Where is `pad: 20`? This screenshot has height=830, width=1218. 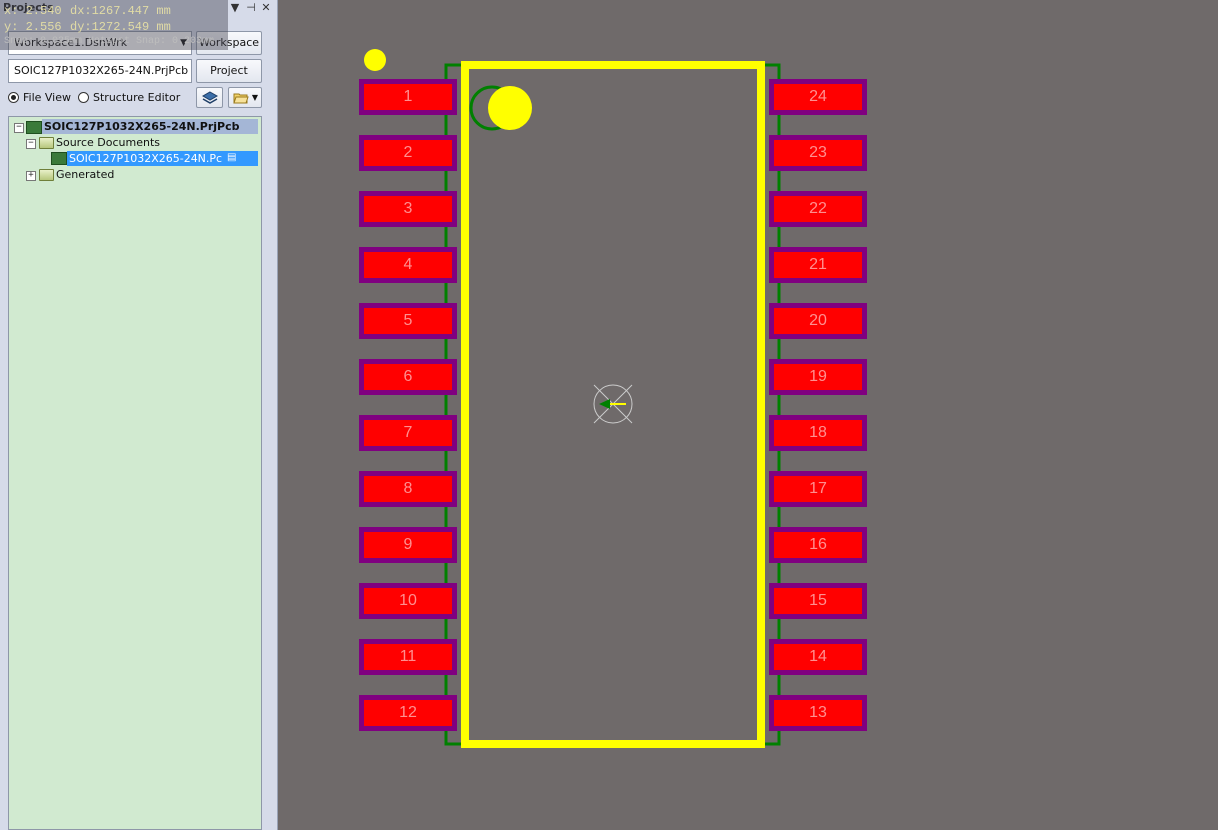
pad: 20 is located at coordinates (818, 321).